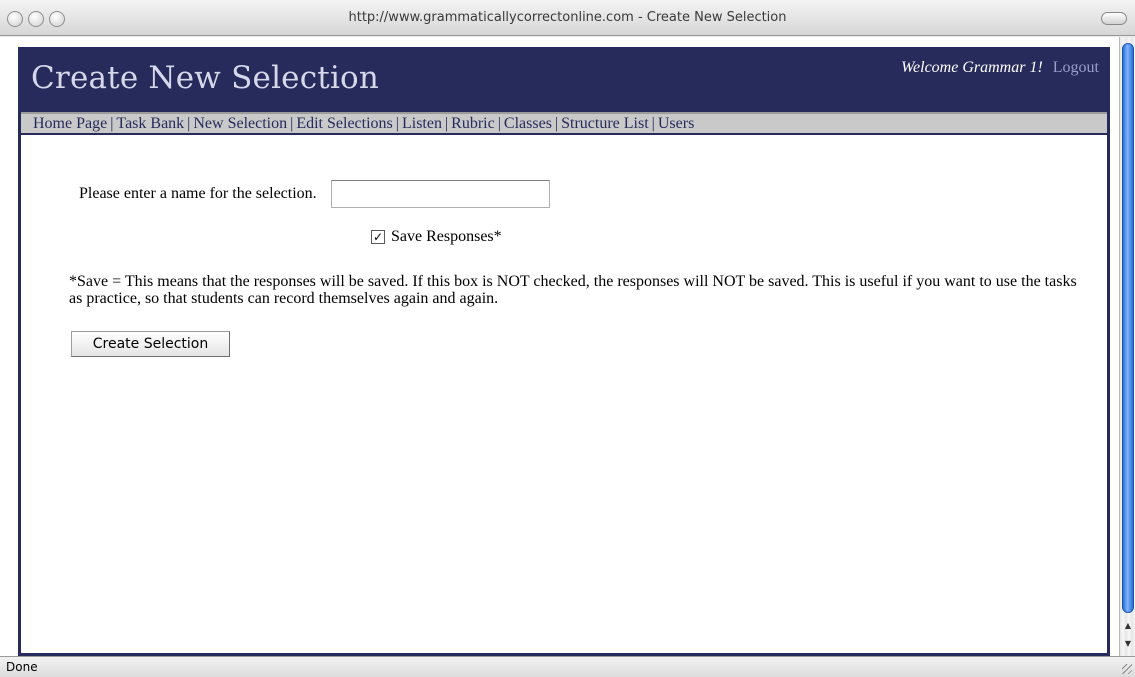 This screenshot has height=677, width=1135. Describe the element at coordinates (205, 78) in the screenshot. I see `page-title: Create New Selection` at that location.